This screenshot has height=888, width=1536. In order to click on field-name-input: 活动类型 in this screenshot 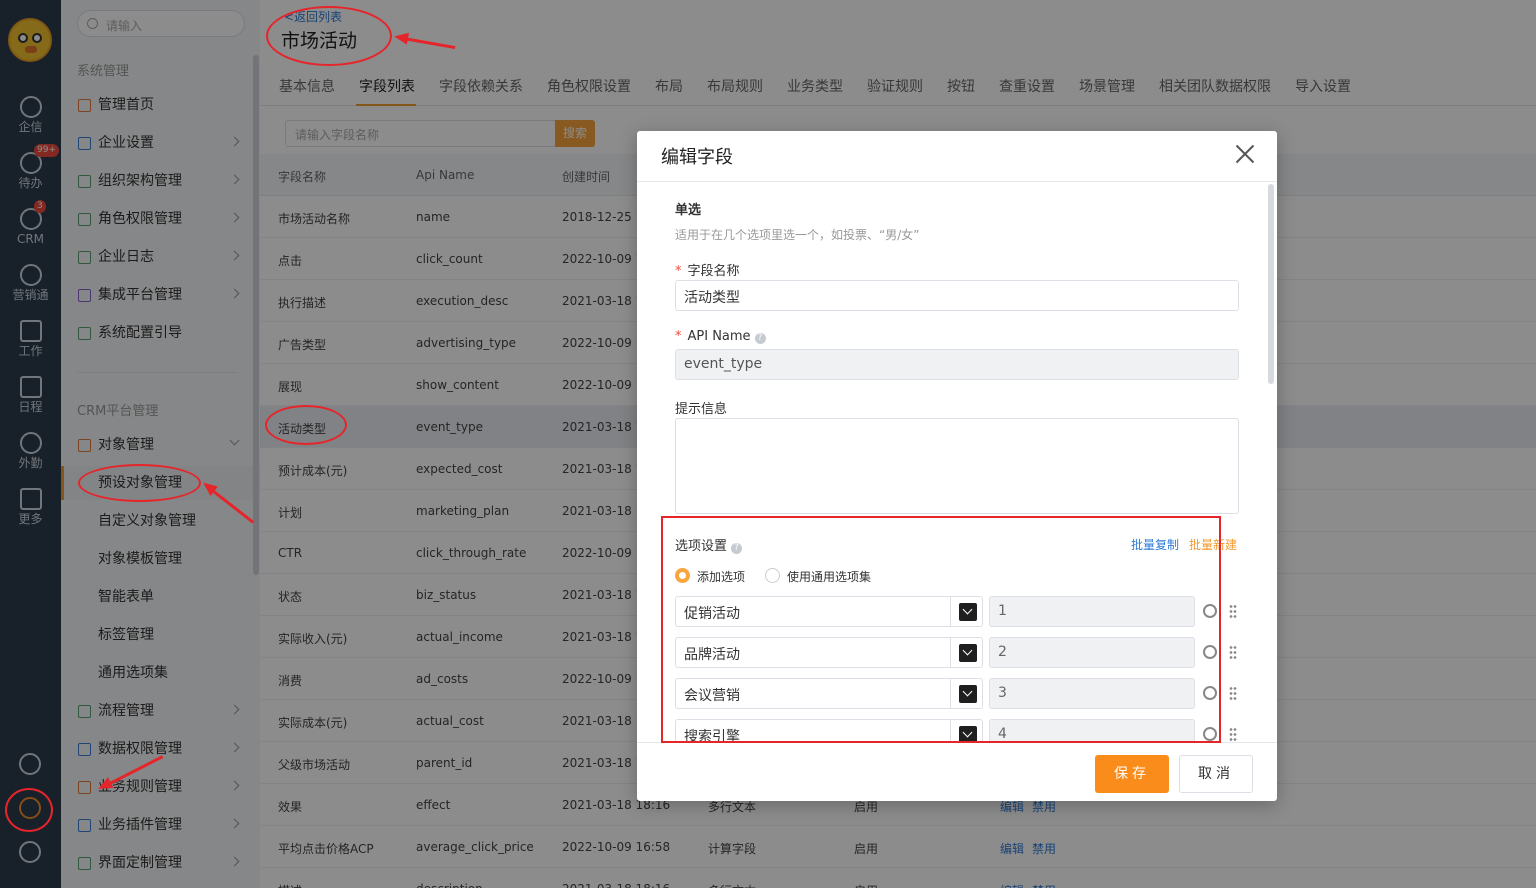, I will do `click(957, 295)`.